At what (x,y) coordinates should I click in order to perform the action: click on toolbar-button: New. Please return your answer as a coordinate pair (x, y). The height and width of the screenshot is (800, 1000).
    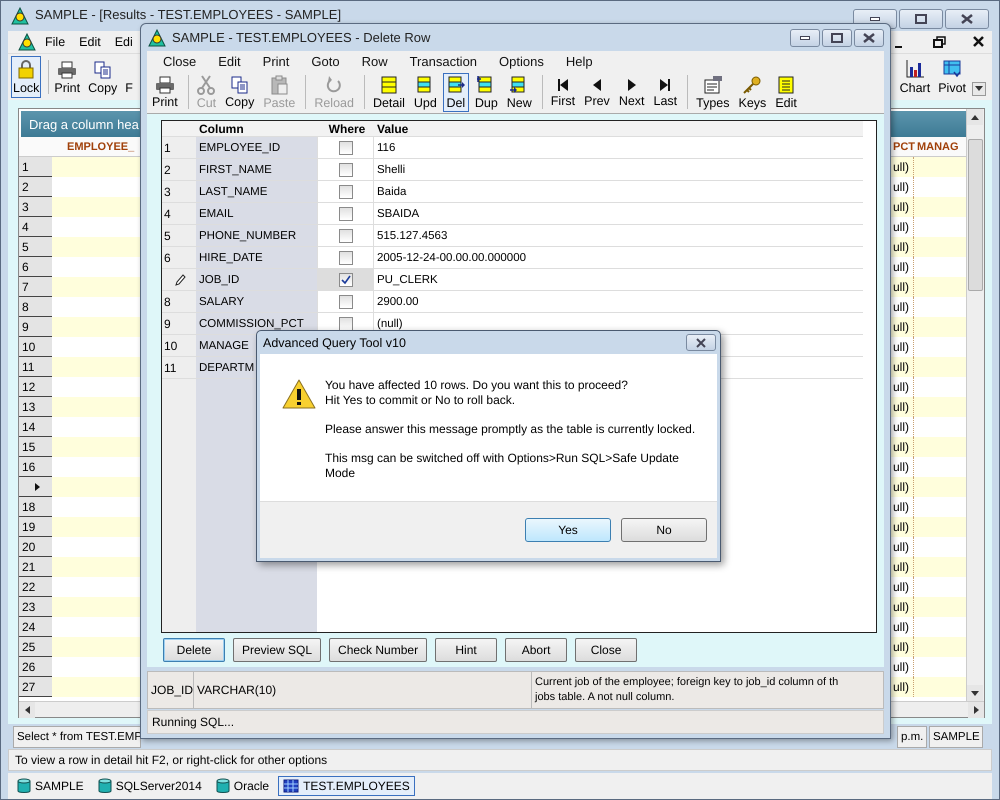
    Looking at the image, I should click on (519, 92).